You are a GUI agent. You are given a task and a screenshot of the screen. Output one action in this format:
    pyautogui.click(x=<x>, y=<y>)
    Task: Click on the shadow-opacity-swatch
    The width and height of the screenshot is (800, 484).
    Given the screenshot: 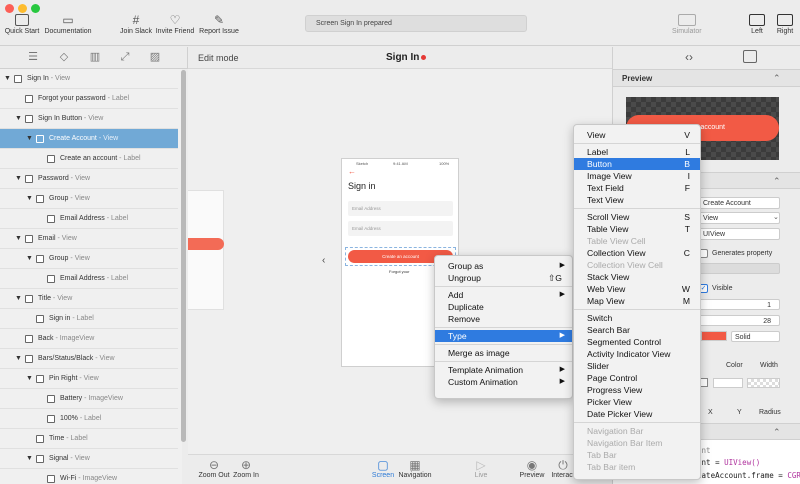 What is the action you would take?
    pyautogui.click(x=763, y=383)
    